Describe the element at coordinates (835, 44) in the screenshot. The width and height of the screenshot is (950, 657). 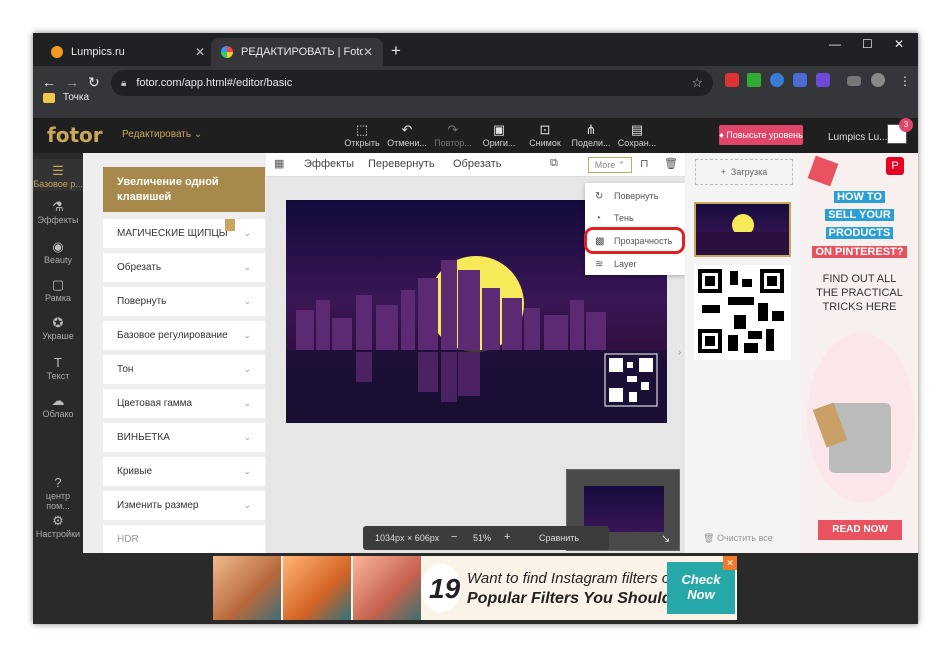
I see `minimize-icon: —` at that location.